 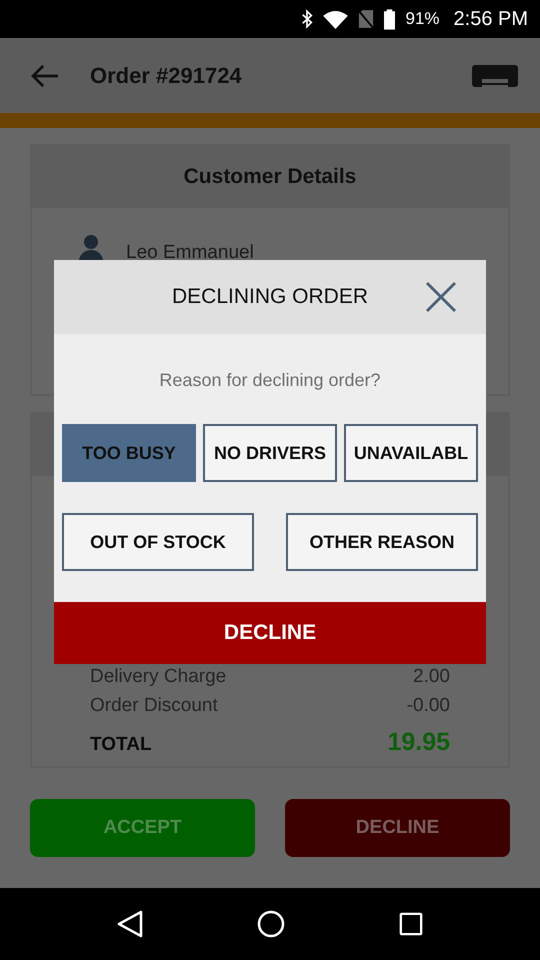 I want to click on card-title: Customer Details, so click(x=270, y=177).